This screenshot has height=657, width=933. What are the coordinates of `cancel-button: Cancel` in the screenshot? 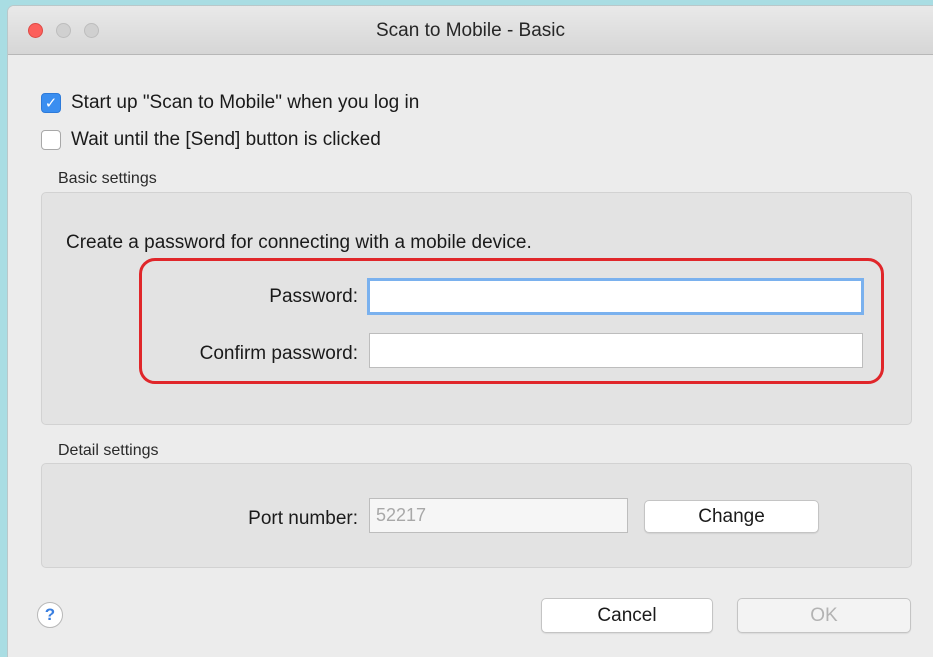 It's located at (627, 615).